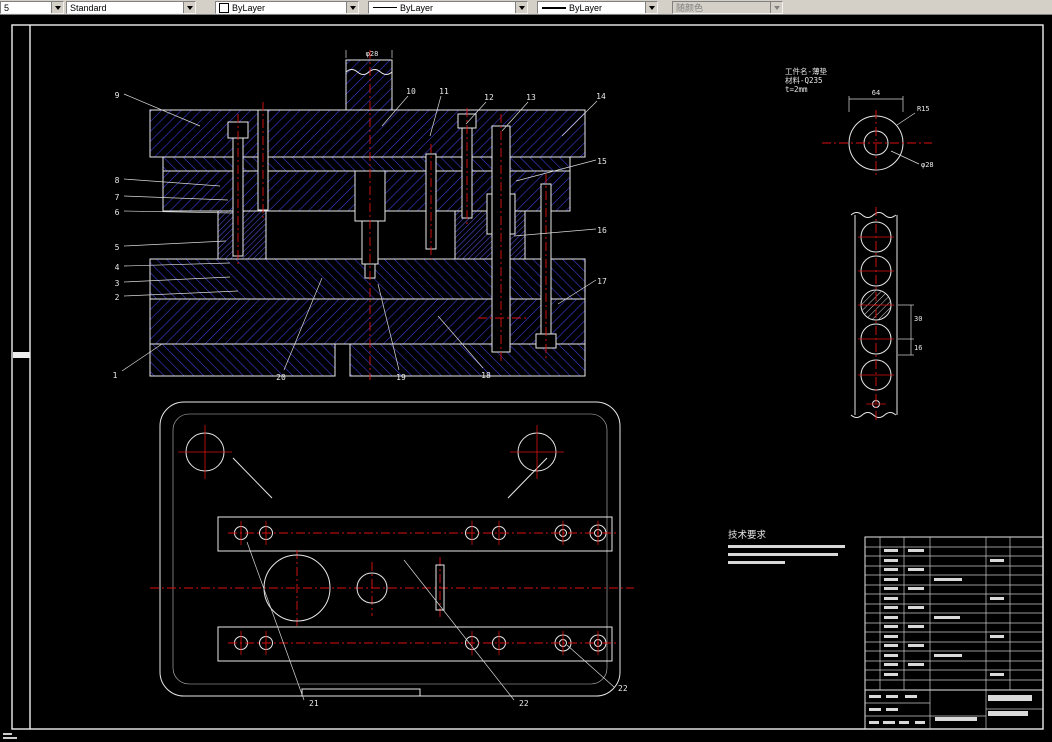 Image resolution: width=1052 pixels, height=742 pixels. What do you see at coordinates (444, 91) in the screenshot?
I see `balloon-11: 11` at bounding box center [444, 91].